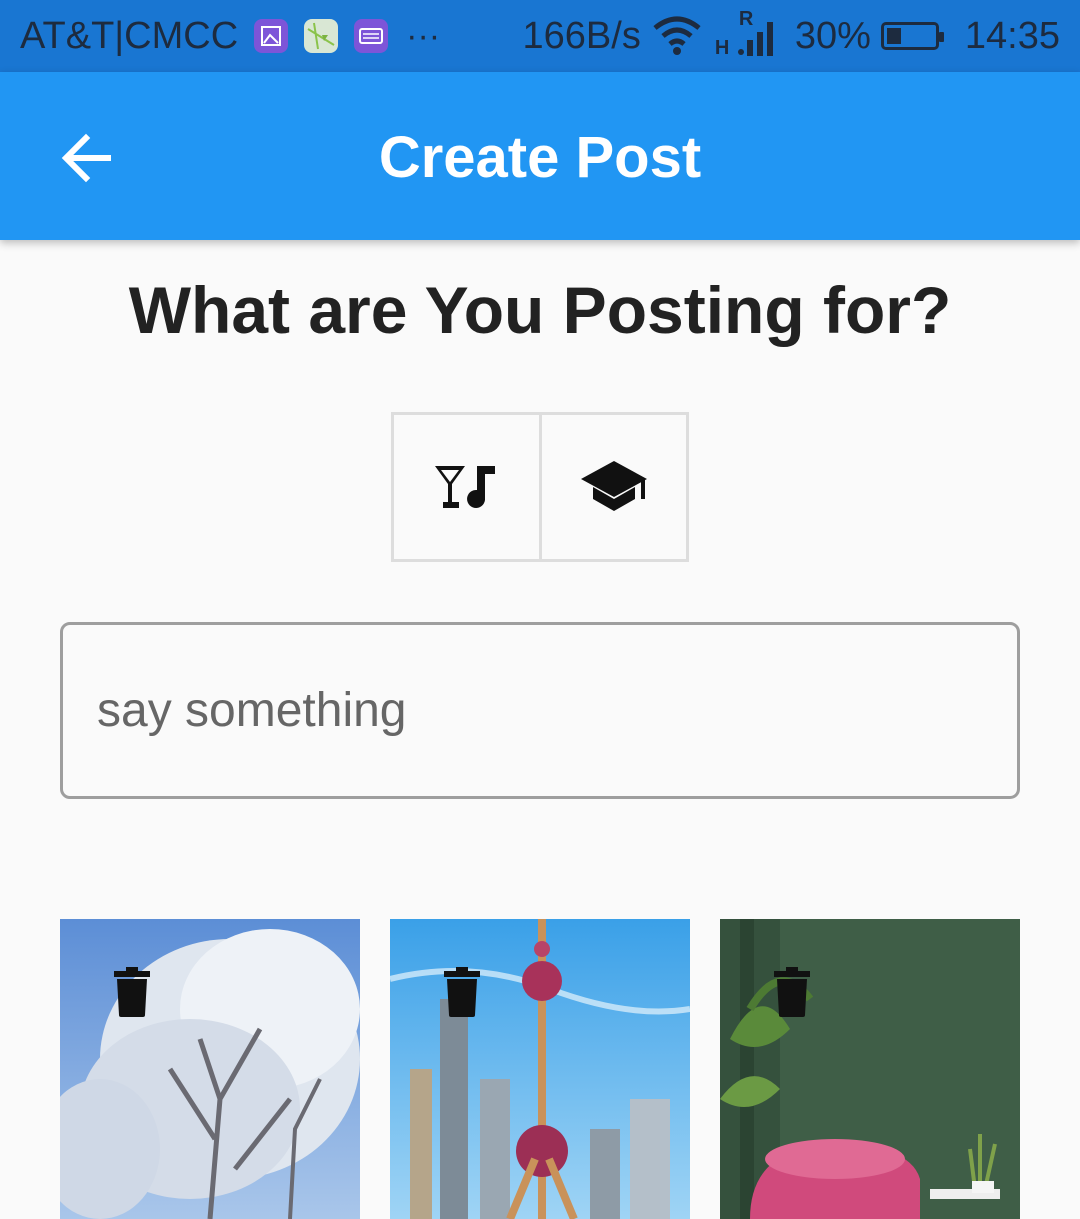 Image resolution: width=1080 pixels, height=1219 pixels. I want to click on category-toggle-group, so click(540, 487).